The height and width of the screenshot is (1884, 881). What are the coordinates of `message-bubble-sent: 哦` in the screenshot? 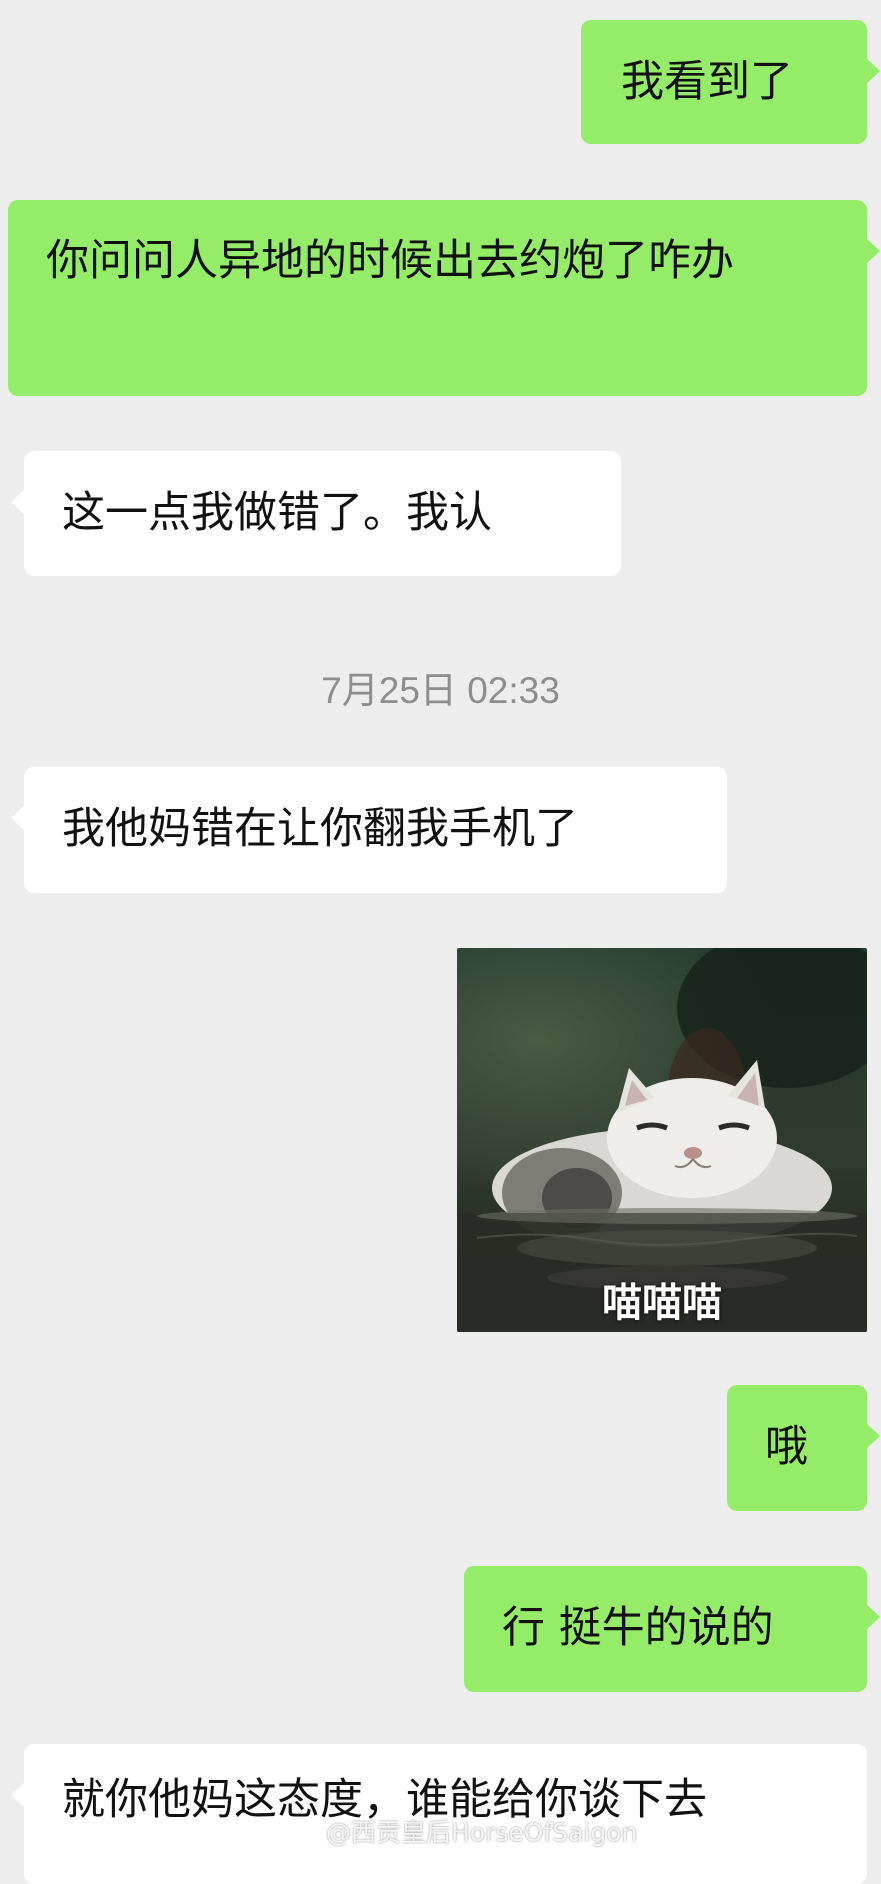 It's located at (803, 1448).